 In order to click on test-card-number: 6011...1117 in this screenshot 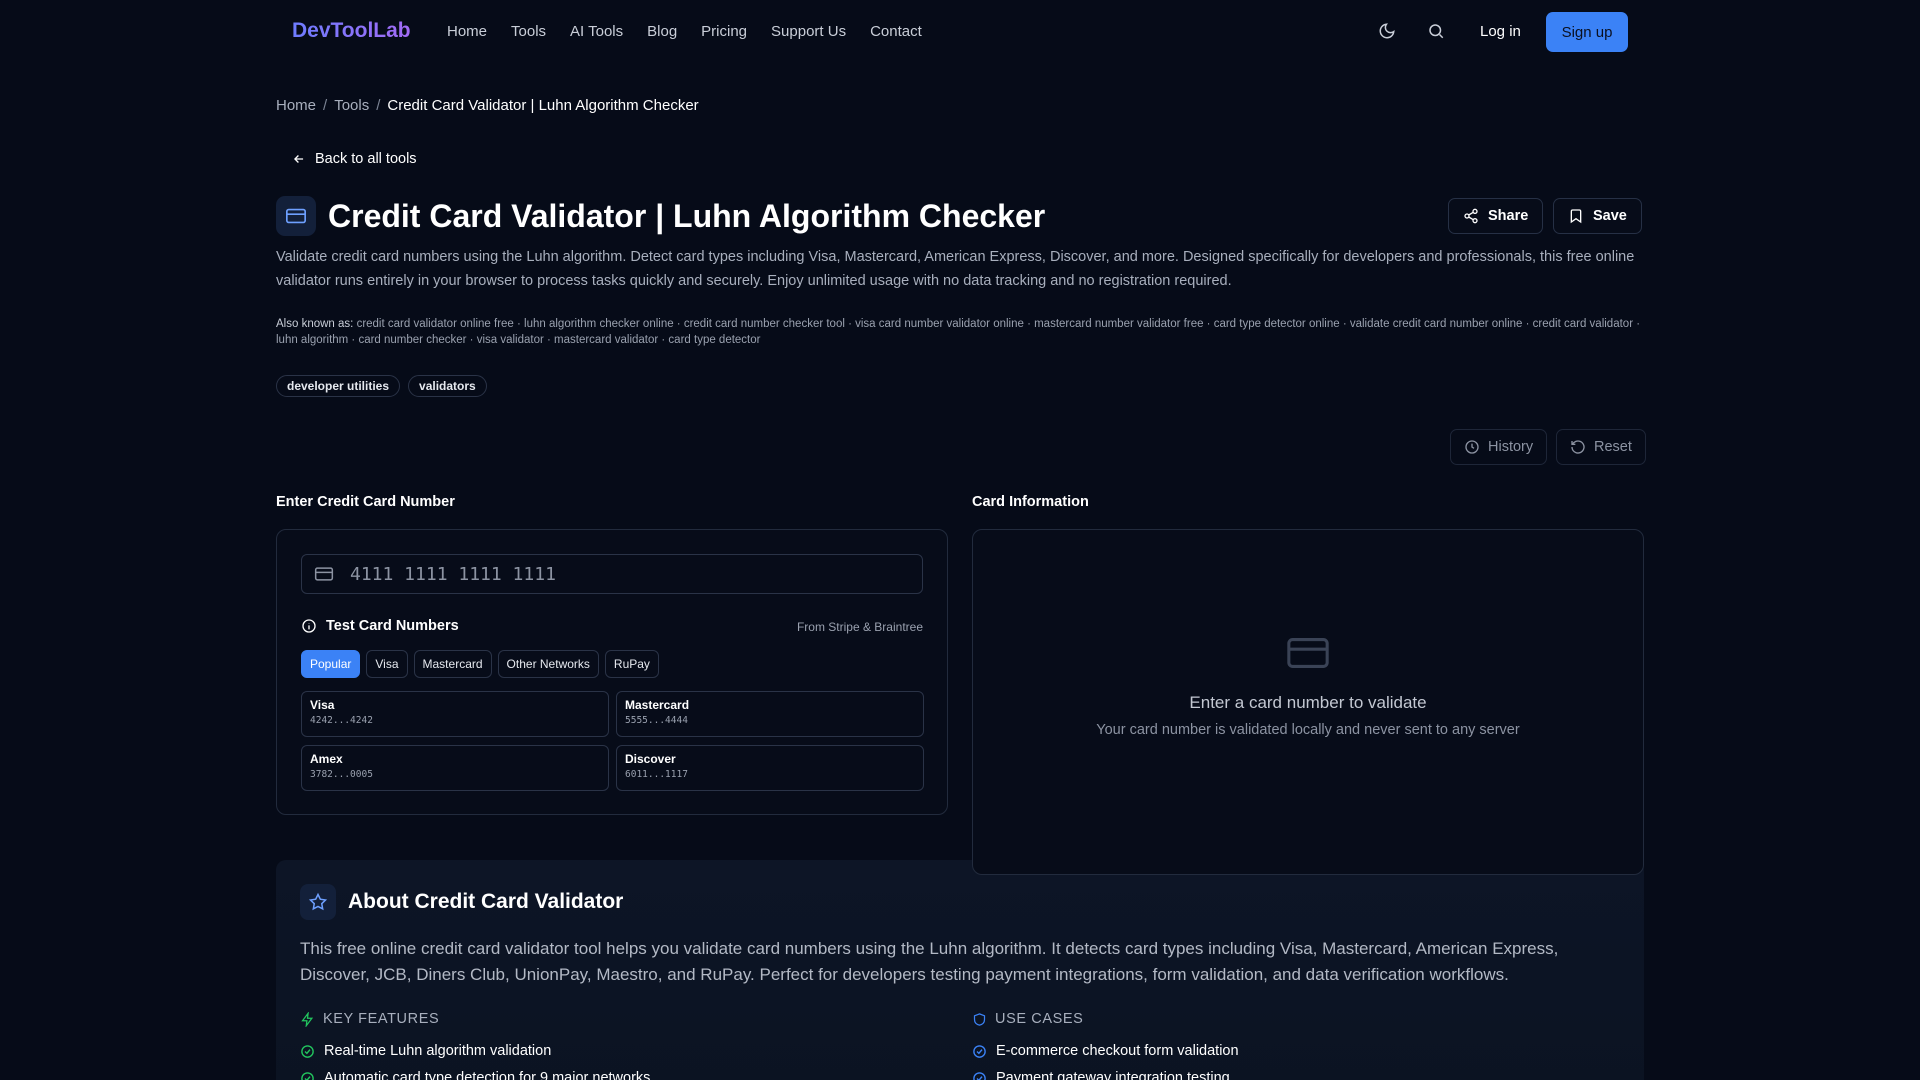, I will do `click(656, 774)`.